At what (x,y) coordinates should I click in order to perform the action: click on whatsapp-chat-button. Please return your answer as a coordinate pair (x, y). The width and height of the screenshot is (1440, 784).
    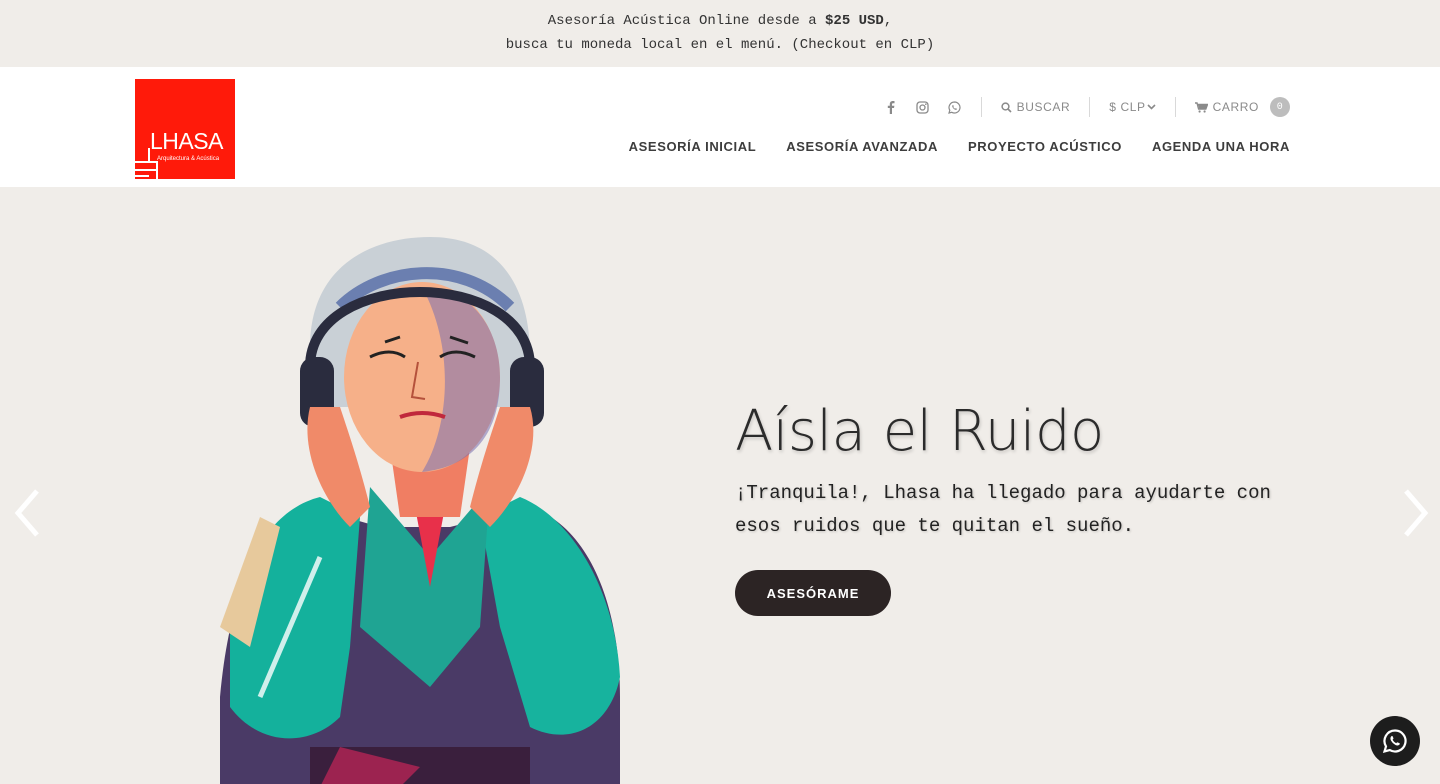
    Looking at the image, I should click on (1395, 741).